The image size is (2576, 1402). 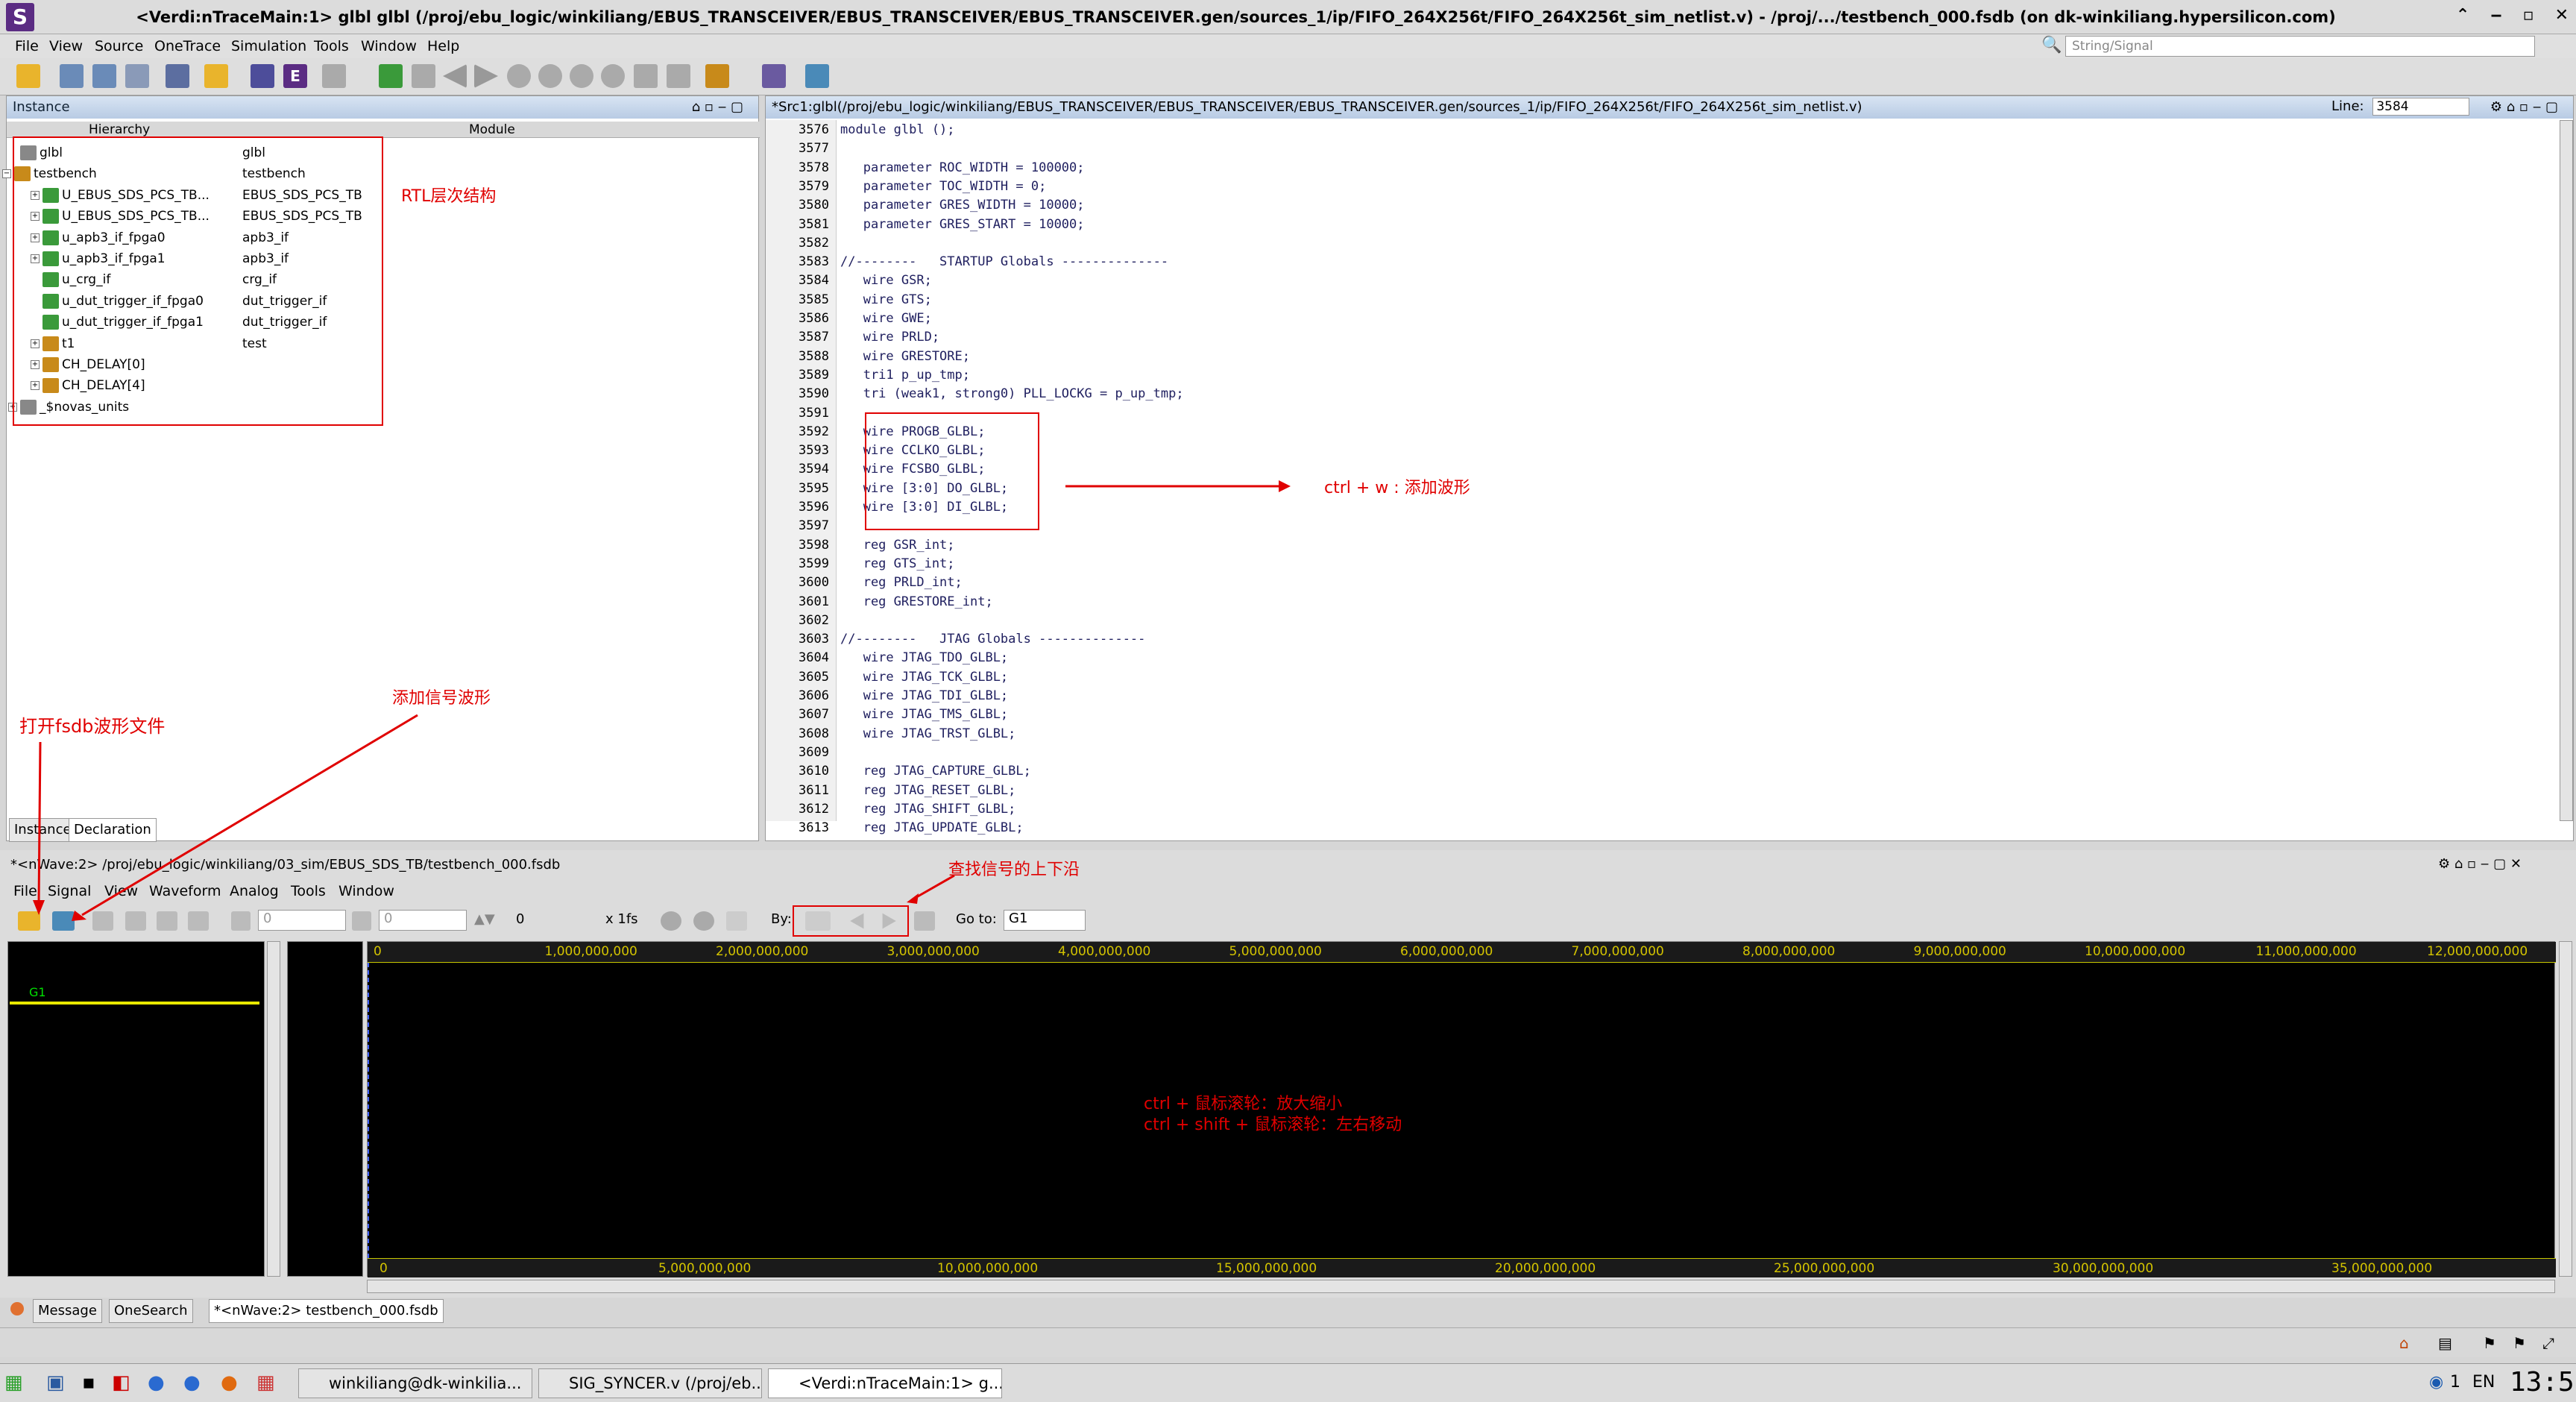 I want to click on down-icon, so click(x=613, y=76).